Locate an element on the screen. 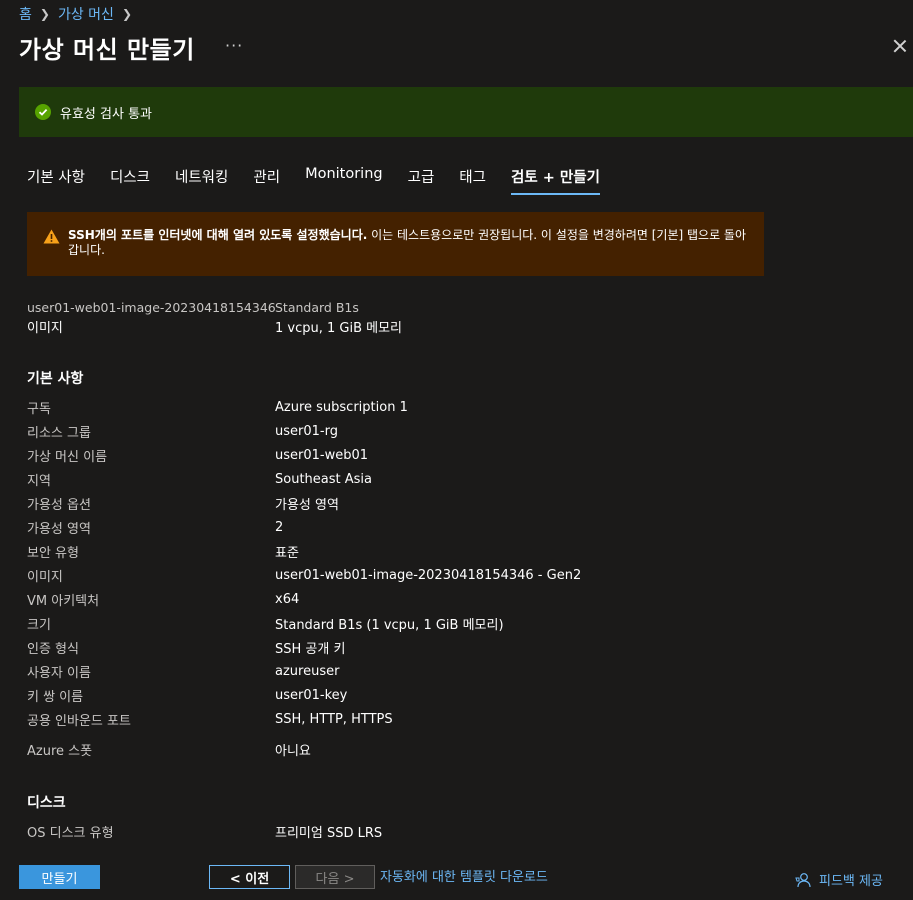 This screenshot has height=900, width=913. previous-button: < 이전 is located at coordinates (249, 877).